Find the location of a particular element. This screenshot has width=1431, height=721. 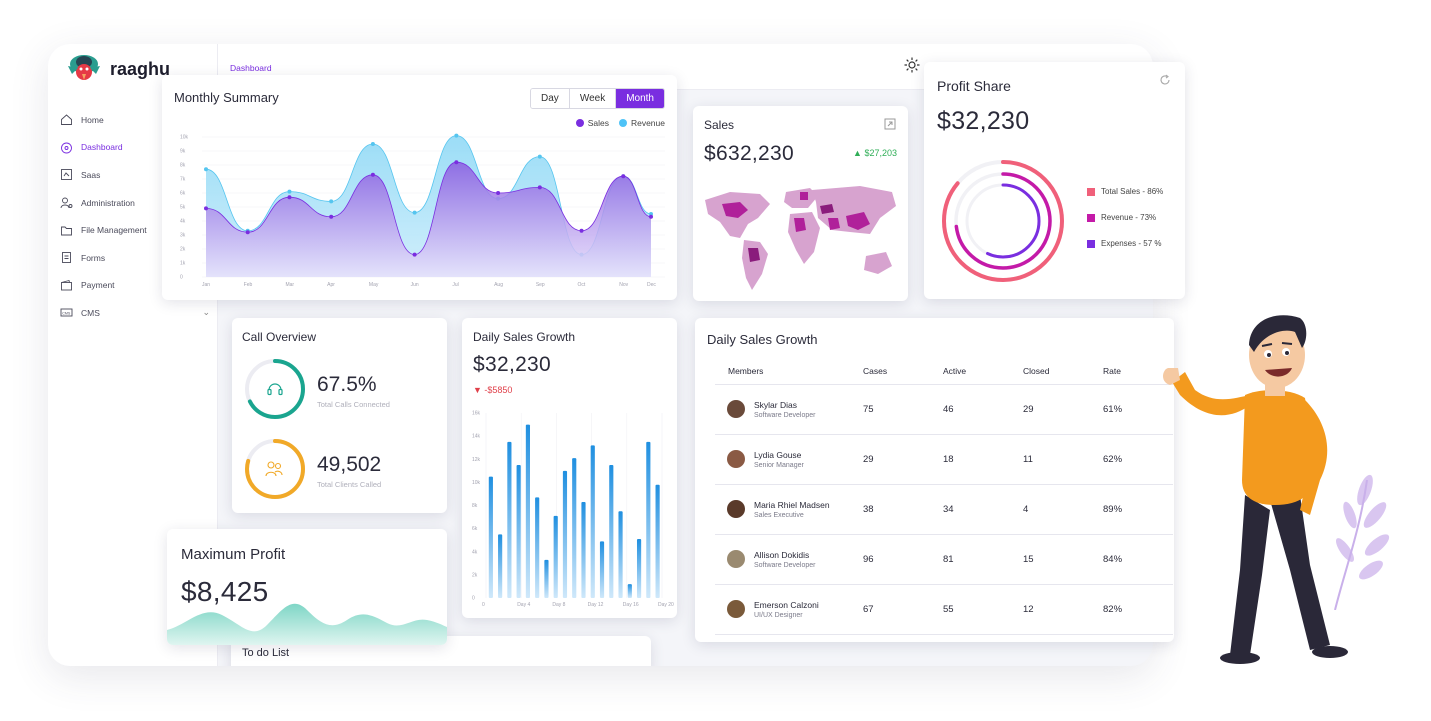

breadcrumb: Dashboard is located at coordinates (251, 68).